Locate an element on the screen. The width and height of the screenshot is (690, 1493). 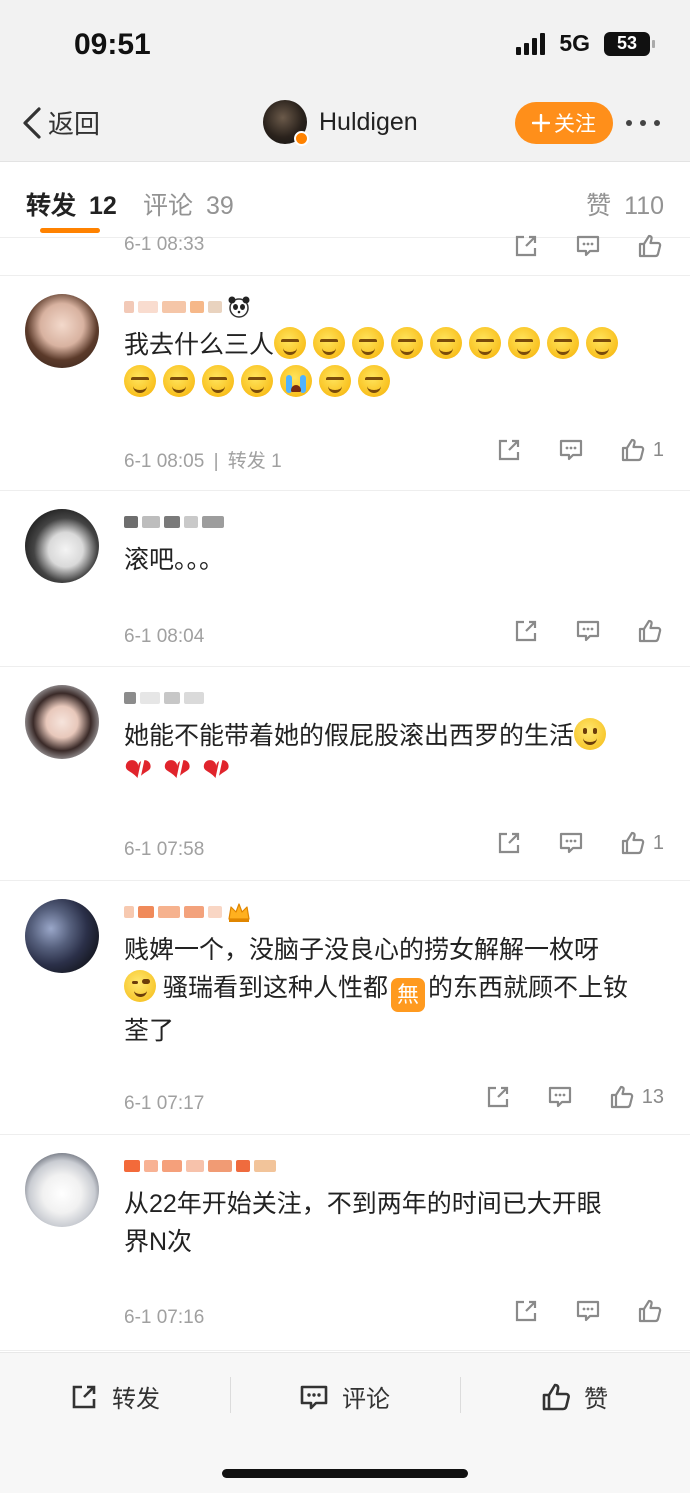
item-actions is located at coordinates (588, 246).